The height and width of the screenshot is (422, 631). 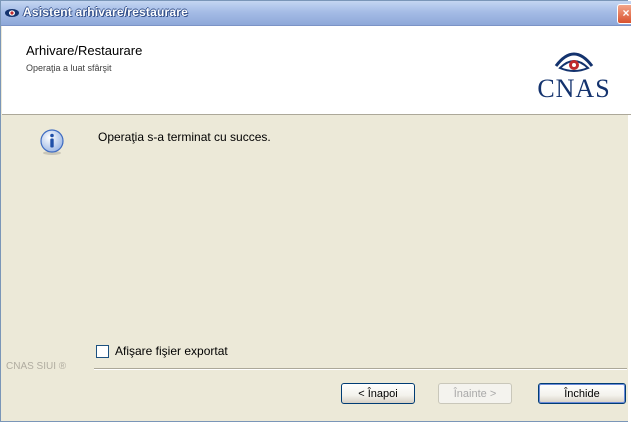 What do you see at coordinates (574, 62) in the screenshot?
I see `cnas-eye-icon` at bounding box center [574, 62].